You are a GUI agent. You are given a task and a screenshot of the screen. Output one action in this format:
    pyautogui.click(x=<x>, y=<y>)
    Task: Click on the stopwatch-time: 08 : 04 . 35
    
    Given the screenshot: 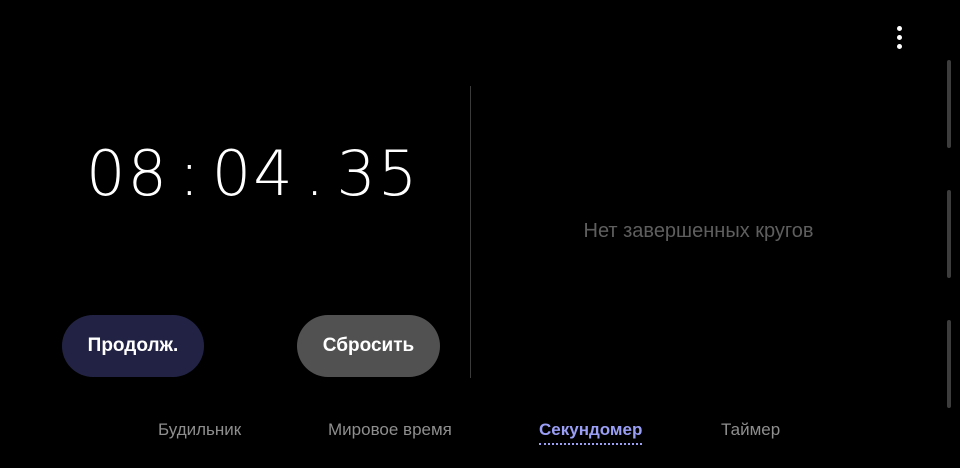 What is the action you would take?
    pyautogui.click(x=252, y=173)
    